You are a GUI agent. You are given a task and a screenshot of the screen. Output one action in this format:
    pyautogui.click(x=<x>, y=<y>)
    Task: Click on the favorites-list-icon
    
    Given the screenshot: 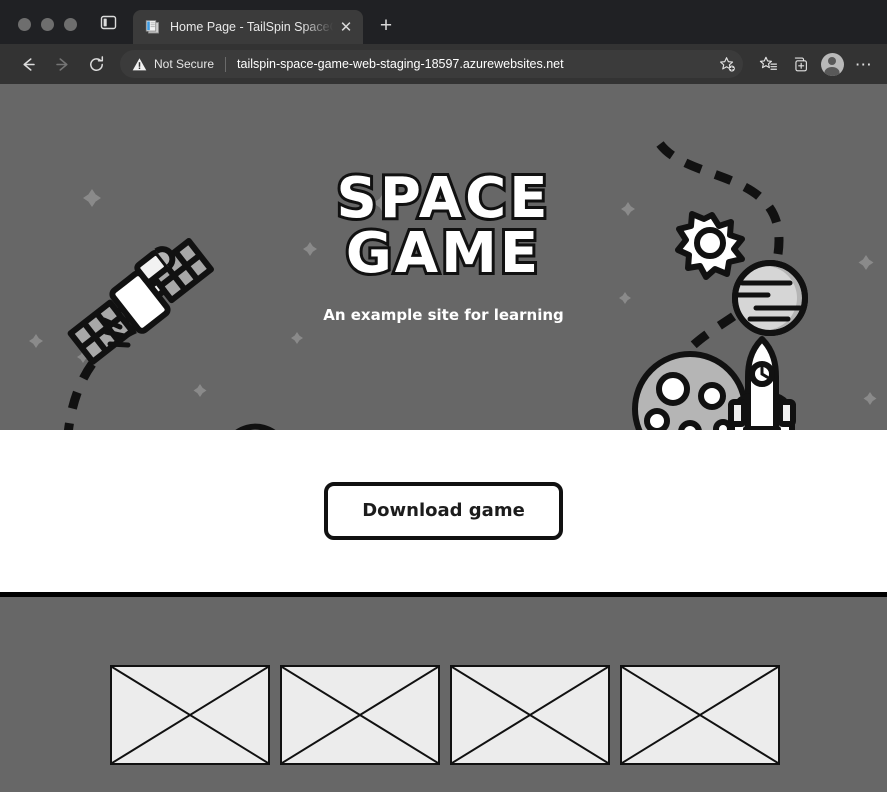 What is the action you would take?
    pyautogui.click(x=768, y=64)
    